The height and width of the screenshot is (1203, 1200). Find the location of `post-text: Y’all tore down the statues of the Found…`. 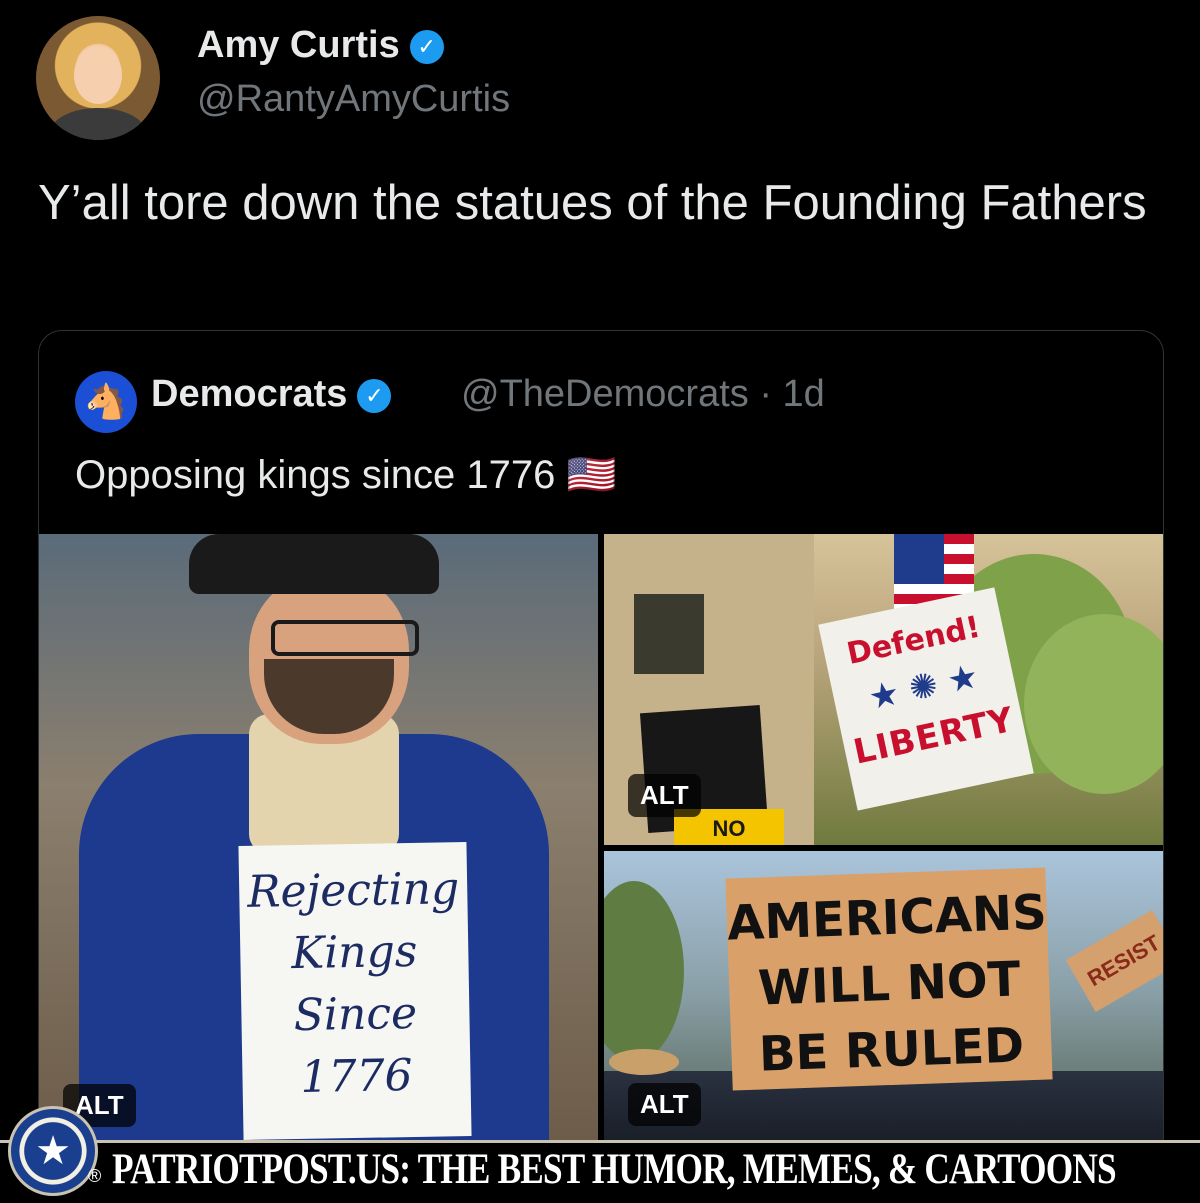

post-text: Y’all tore down the statues of the Found… is located at coordinates (592, 203).